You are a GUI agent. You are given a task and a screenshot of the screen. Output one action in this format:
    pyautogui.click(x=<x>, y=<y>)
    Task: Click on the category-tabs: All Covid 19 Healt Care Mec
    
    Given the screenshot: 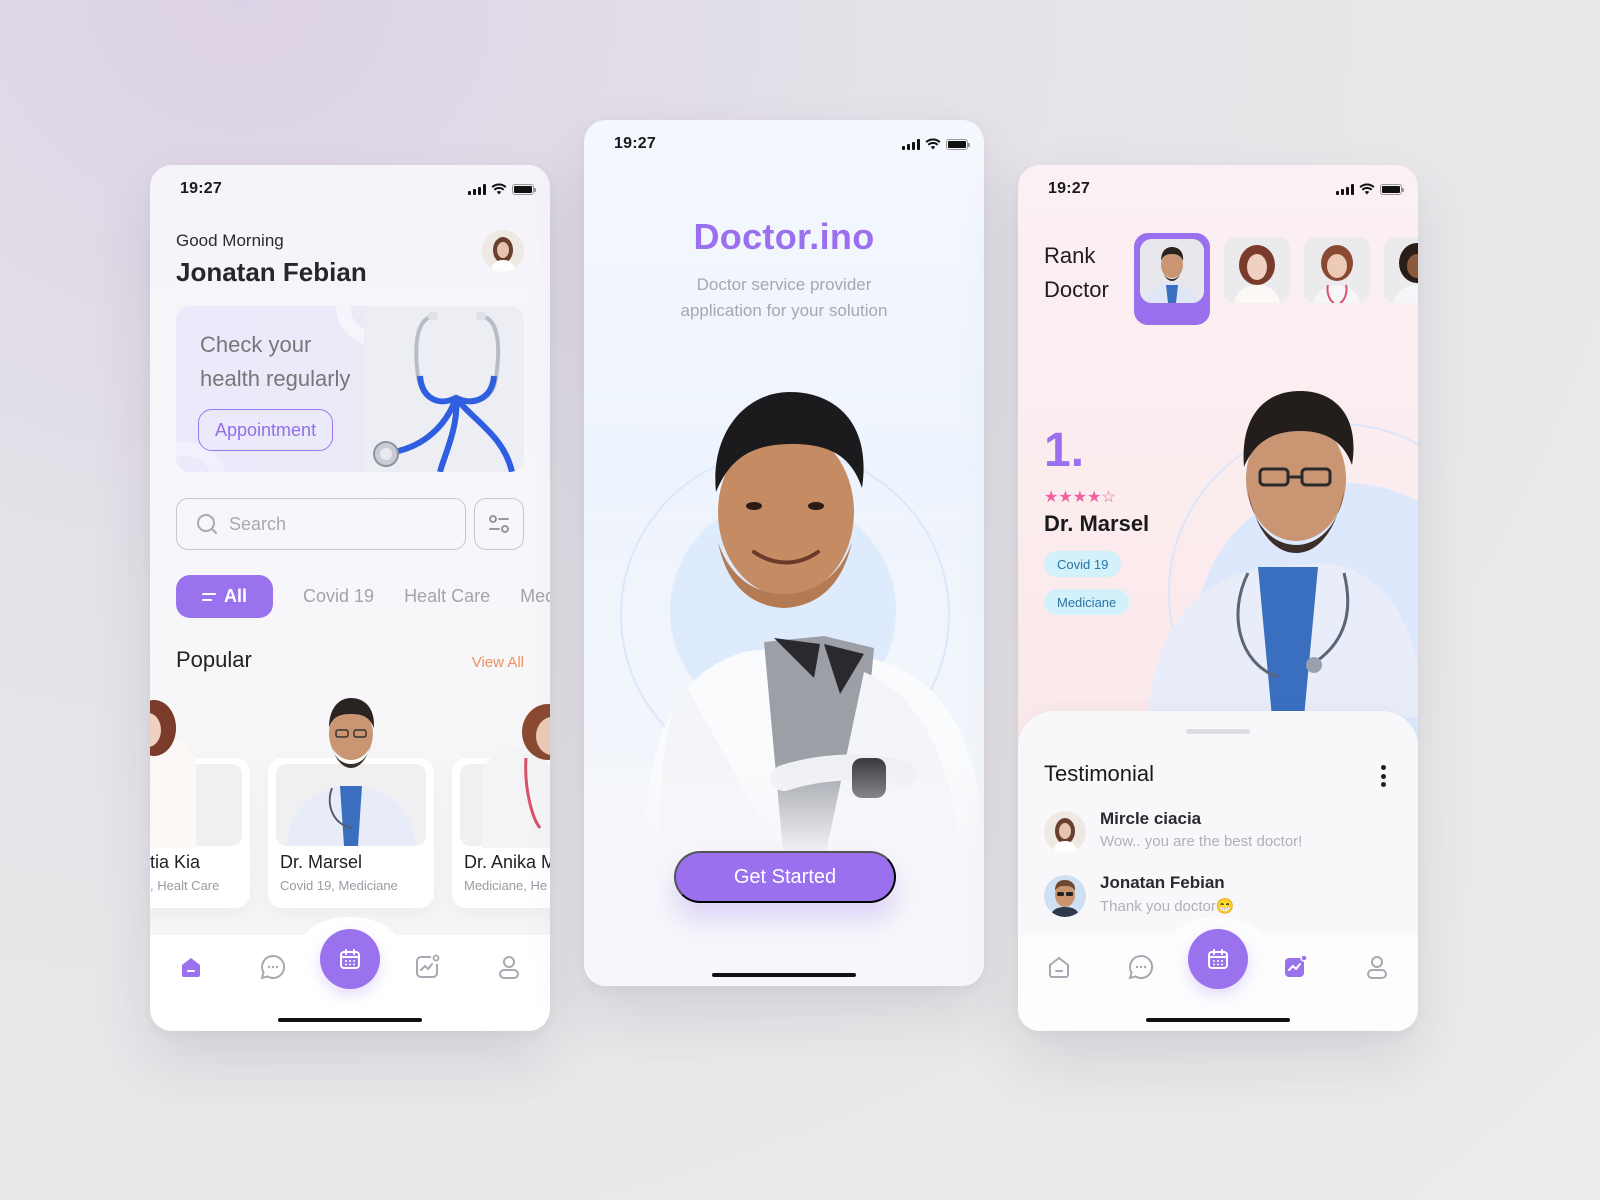 What is the action you would take?
    pyautogui.click(x=363, y=596)
    